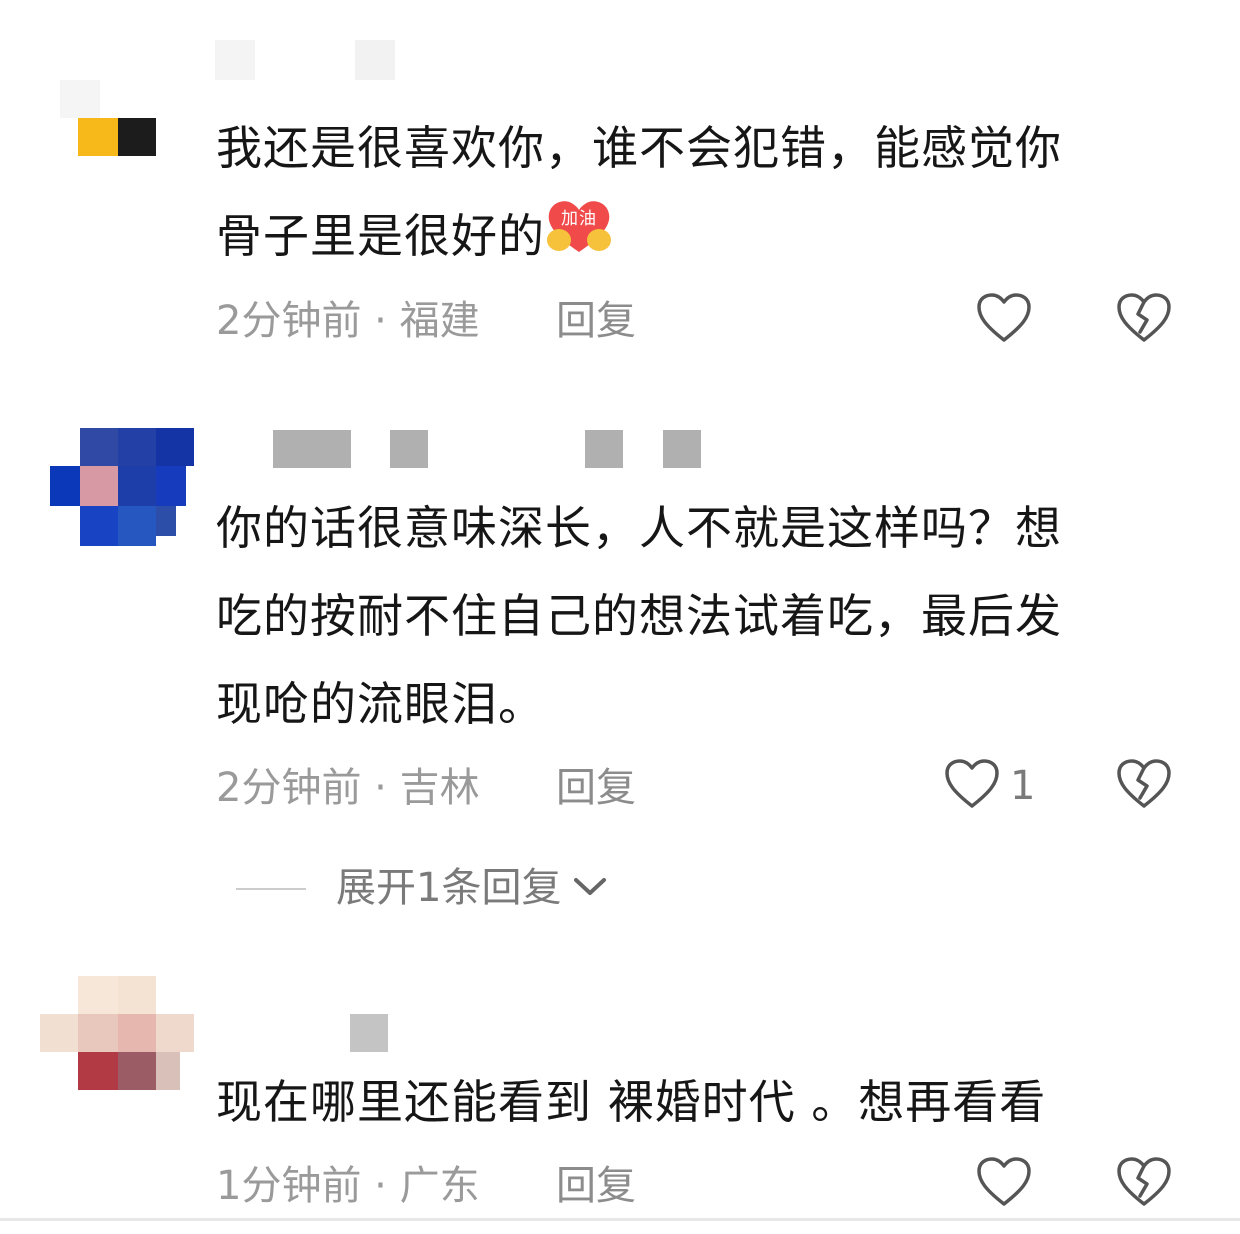  What do you see at coordinates (348, 1186) in the screenshot?
I see `comment-meta: 1分钟前 · 广东` at bounding box center [348, 1186].